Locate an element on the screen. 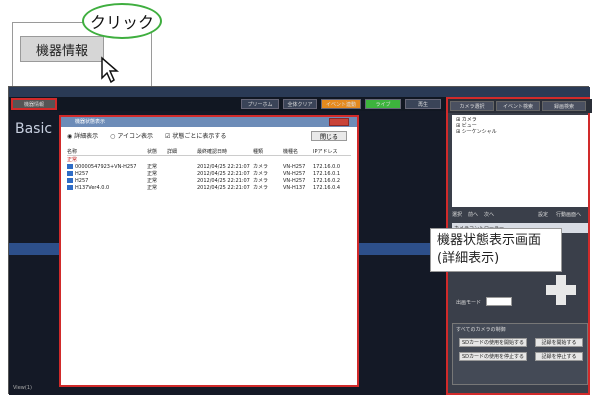 The height and width of the screenshot is (397, 597). radio-detail: ◉ 詳細表示 is located at coordinates (82, 135).